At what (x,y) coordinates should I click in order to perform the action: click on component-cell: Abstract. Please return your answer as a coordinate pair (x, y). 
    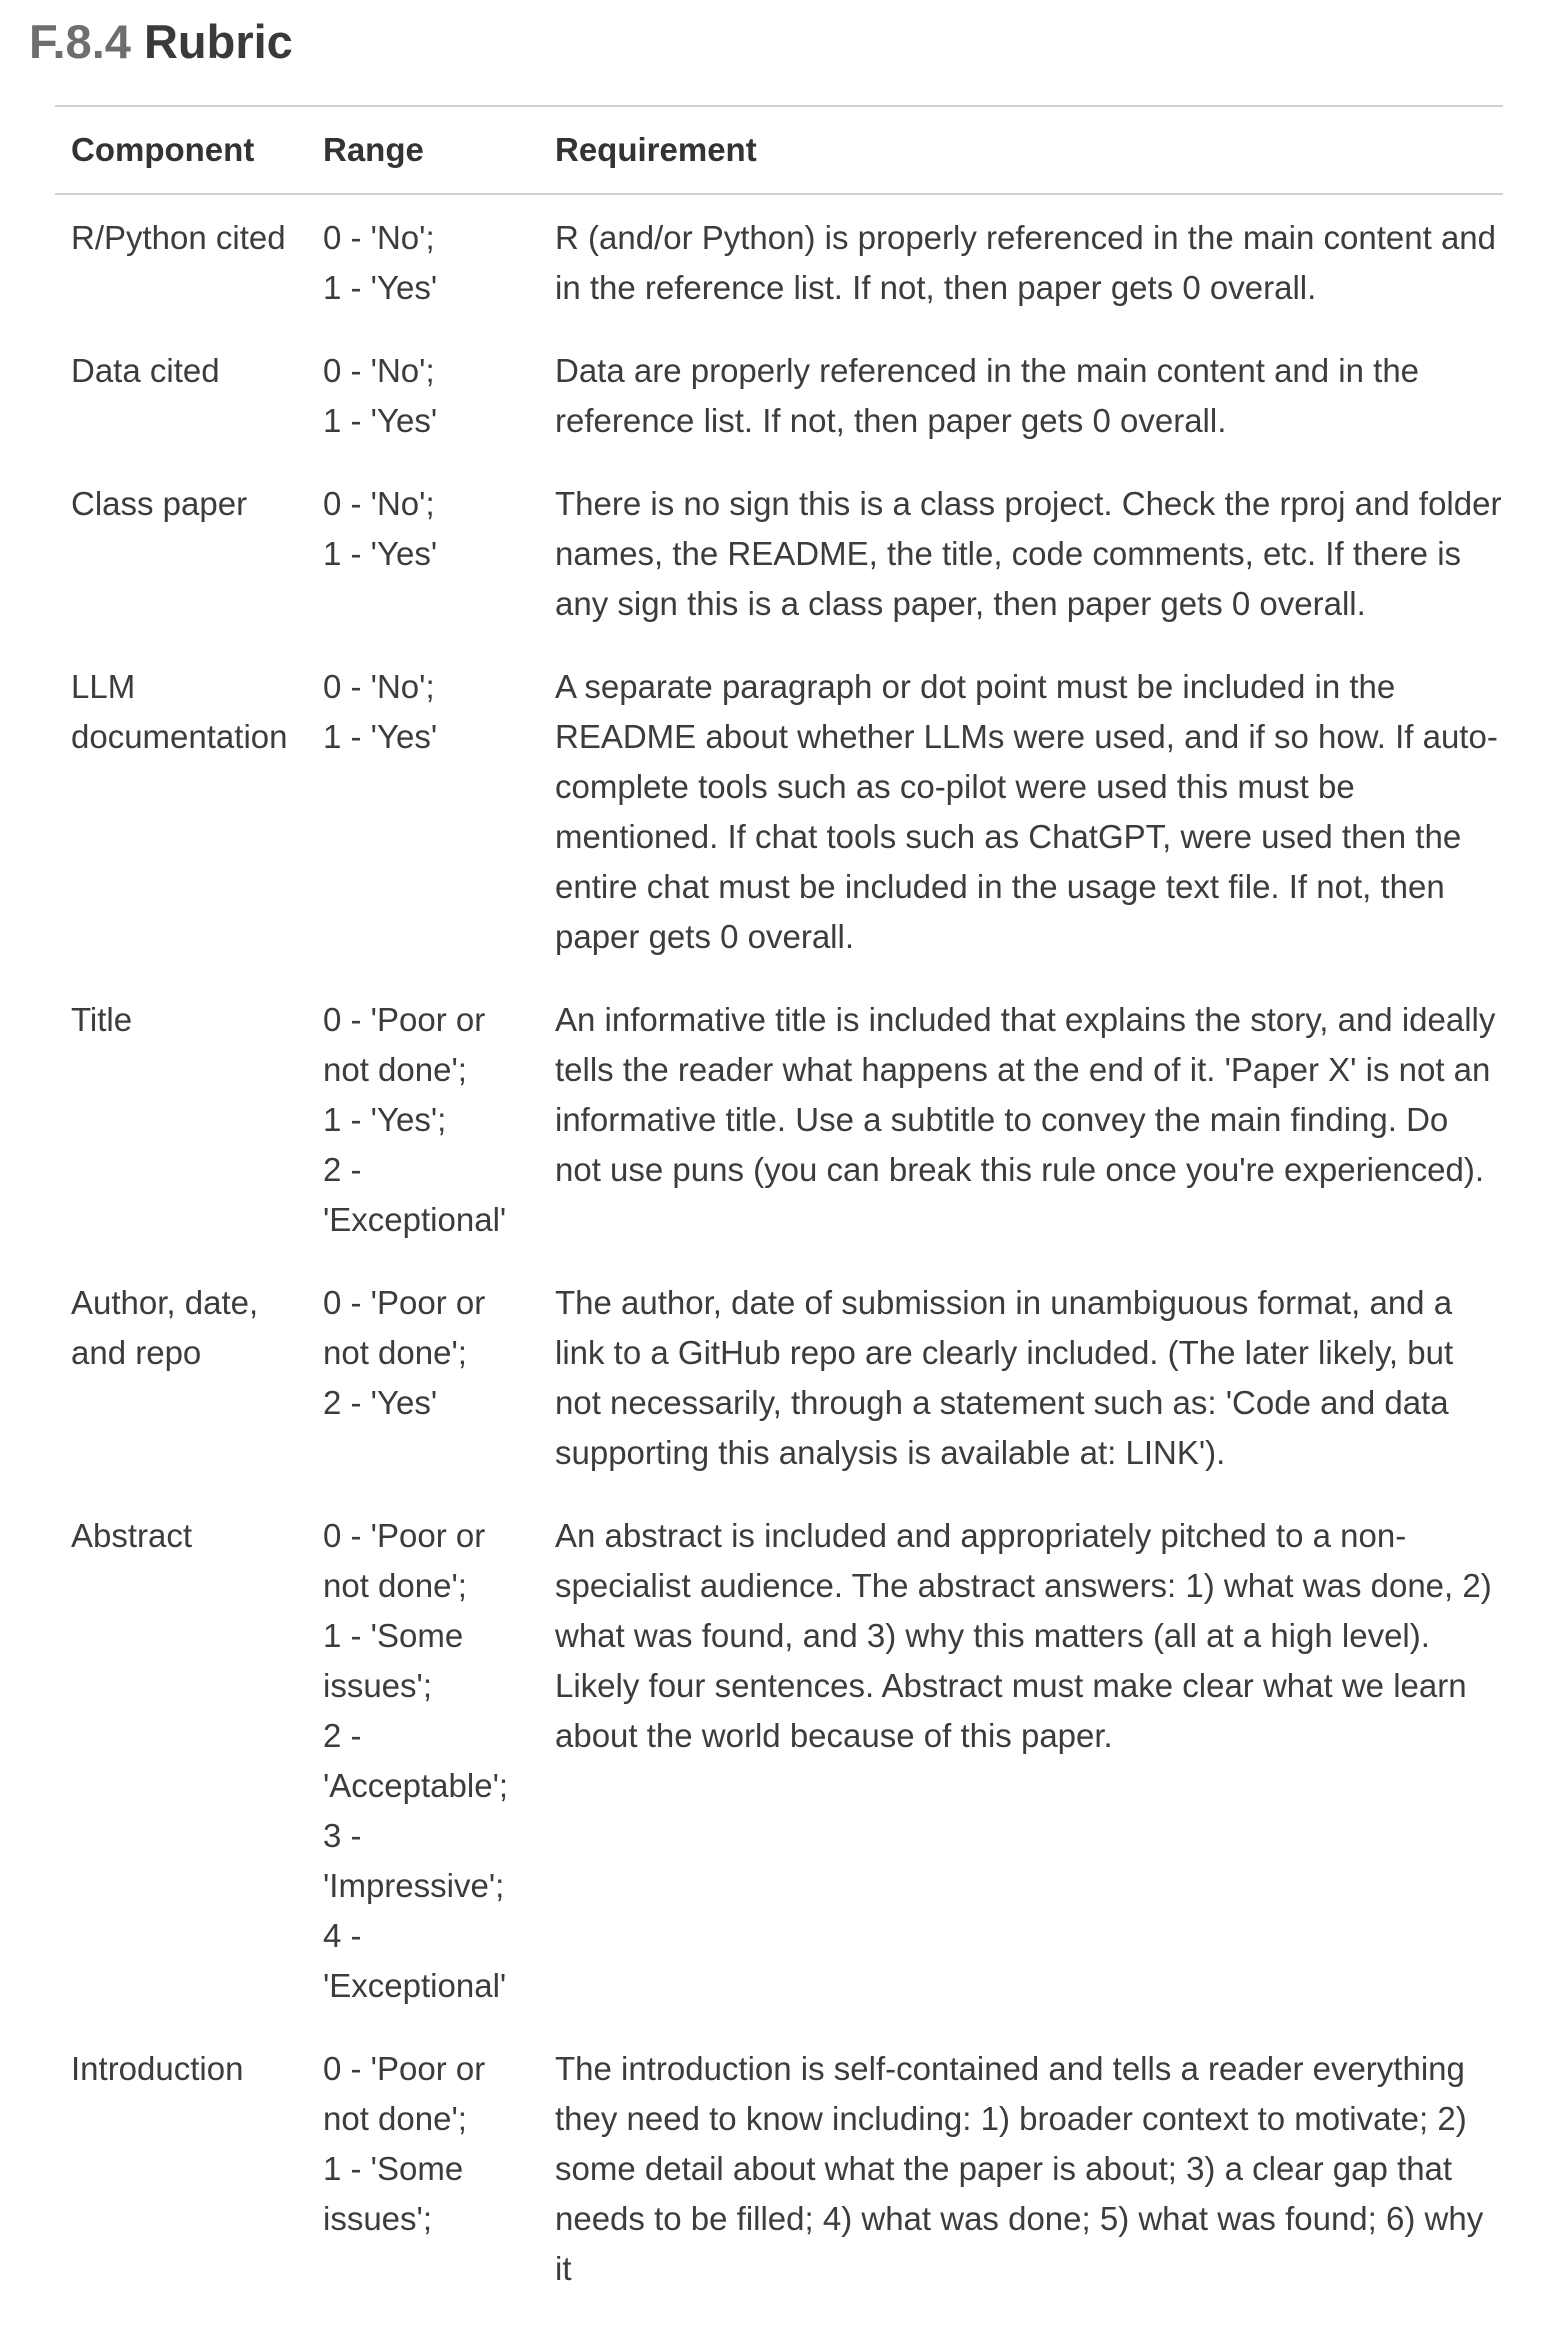
    Looking at the image, I should click on (132, 1535).